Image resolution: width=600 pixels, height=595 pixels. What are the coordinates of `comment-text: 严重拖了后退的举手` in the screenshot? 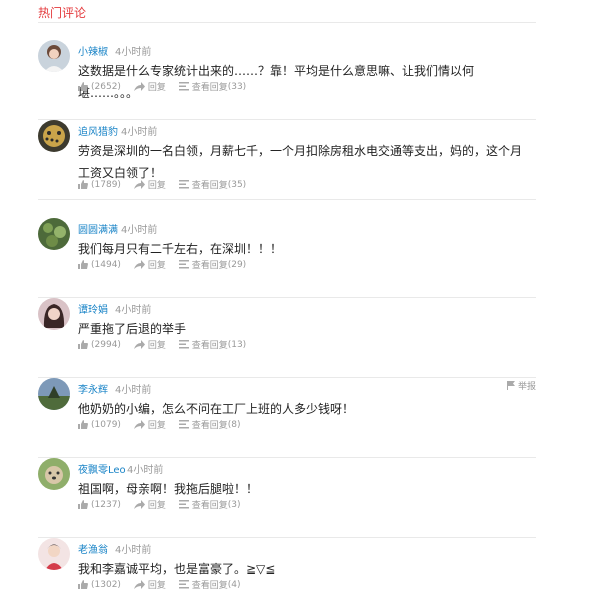 It's located at (132, 329).